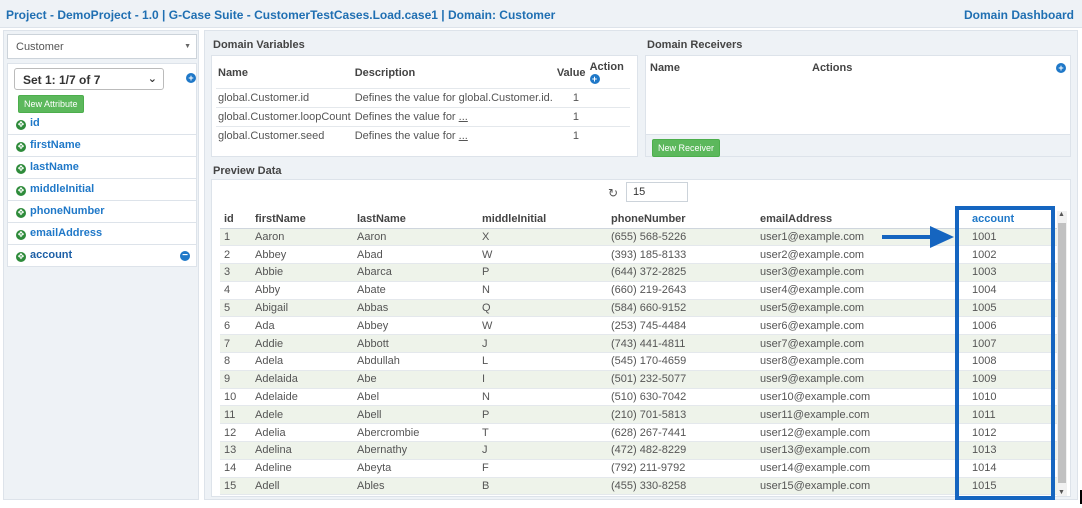 This screenshot has height=508, width=1082. What do you see at coordinates (1061, 214) in the screenshot?
I see `scroll-up-icon: ▲` at bounding box center [1061, 214].